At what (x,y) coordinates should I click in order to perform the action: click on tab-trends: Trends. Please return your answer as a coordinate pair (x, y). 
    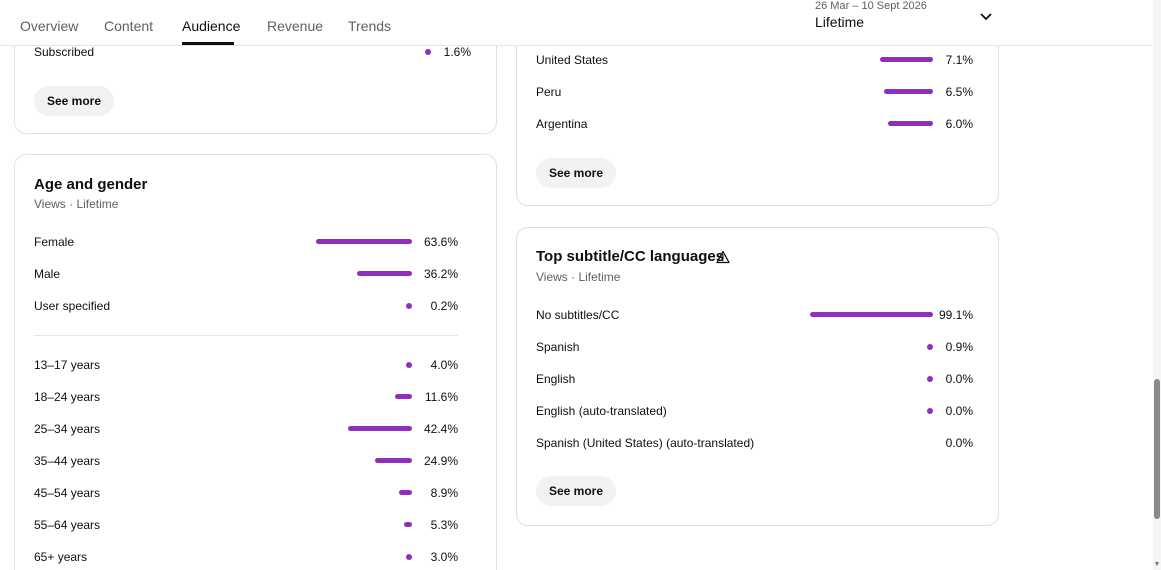
    Looking at the image, I should click on (369, 26).